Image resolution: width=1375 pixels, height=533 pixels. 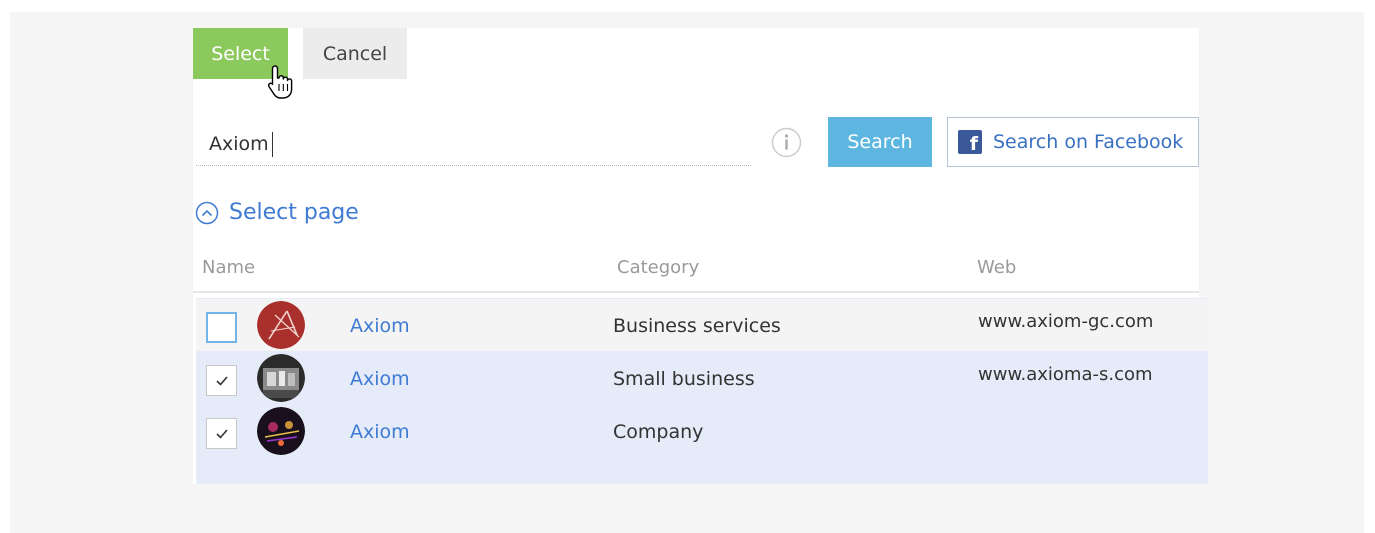 I want to click on column-header-category: Category, so click(x=658, y=267).